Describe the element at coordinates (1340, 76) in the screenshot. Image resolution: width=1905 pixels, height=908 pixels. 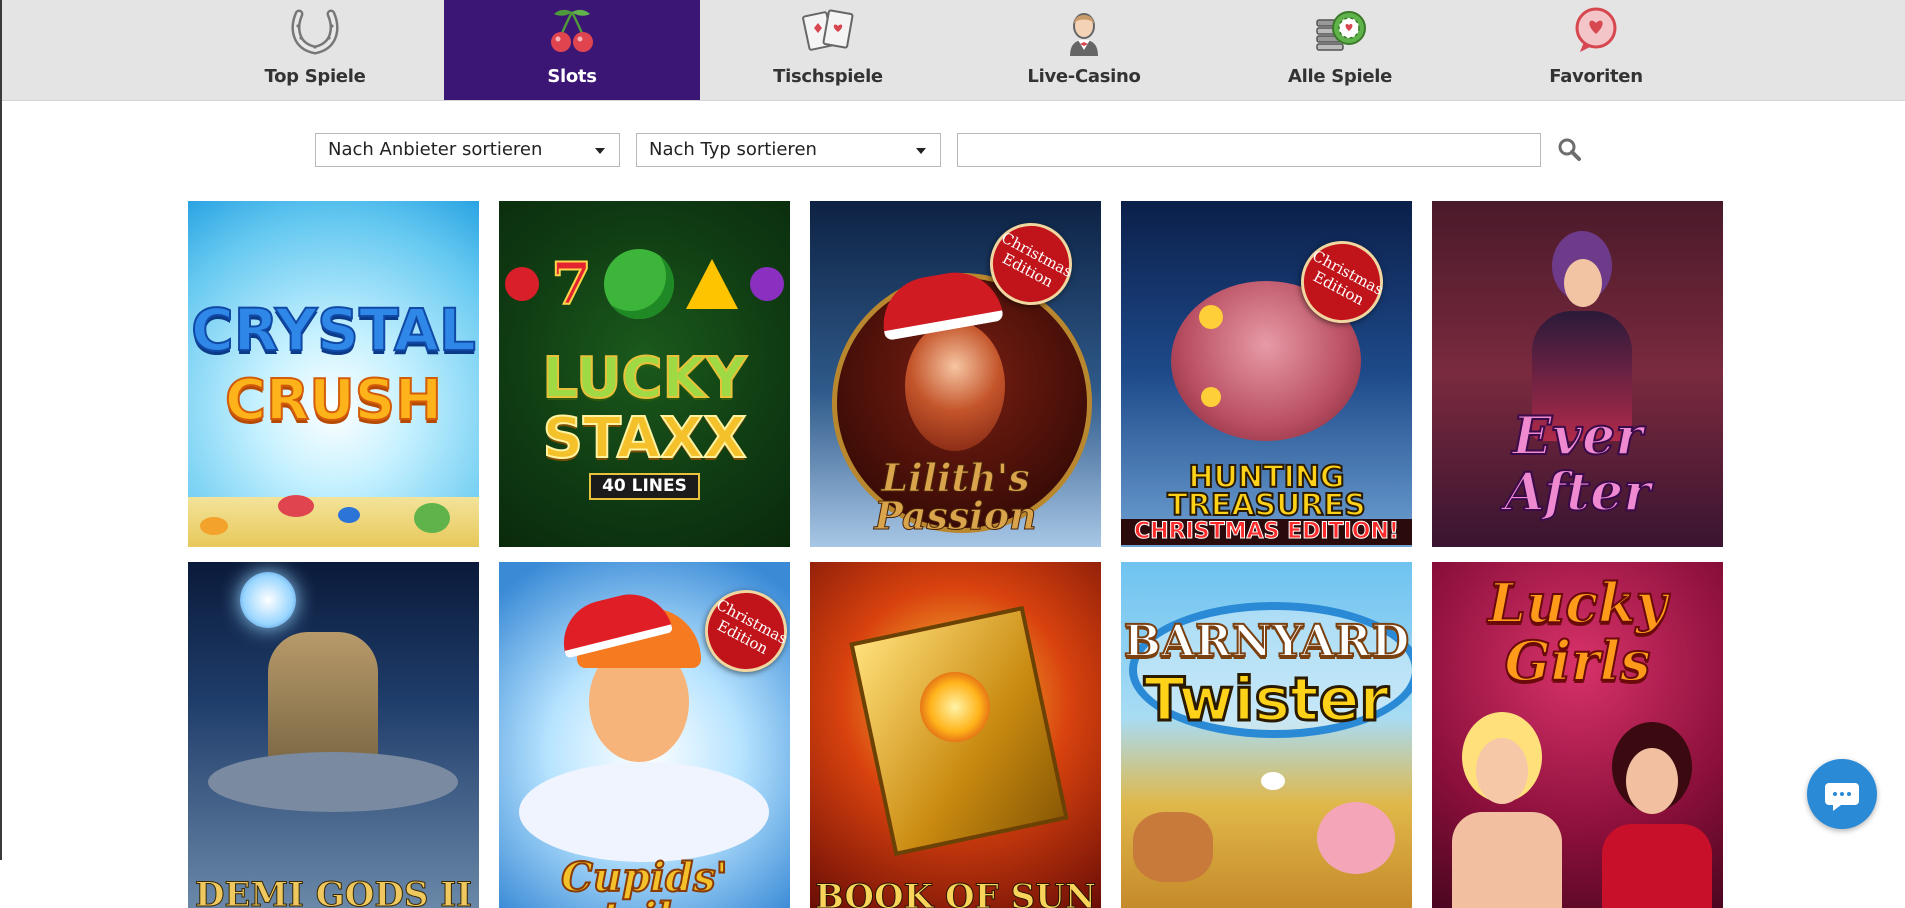
I see `tab-label: Alle Spiele` at that location.